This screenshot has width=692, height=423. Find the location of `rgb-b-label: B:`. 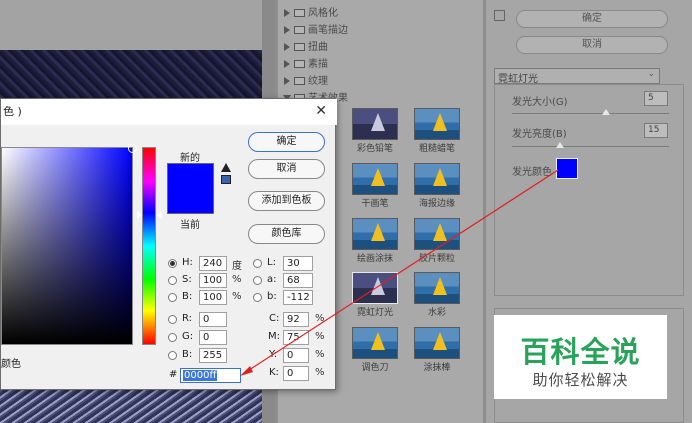

rgb-b-label: B: is located at coordinates (187, 354).